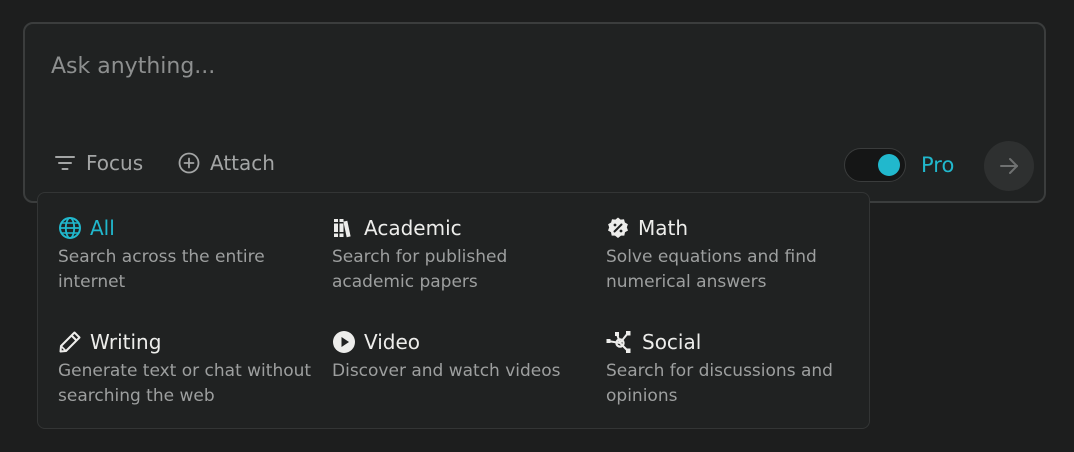 This screenshot has width=1074, height=452. Describe the element at coordinates (938, 165) in the screenshot. I see `pro-label: Pro` at that location.